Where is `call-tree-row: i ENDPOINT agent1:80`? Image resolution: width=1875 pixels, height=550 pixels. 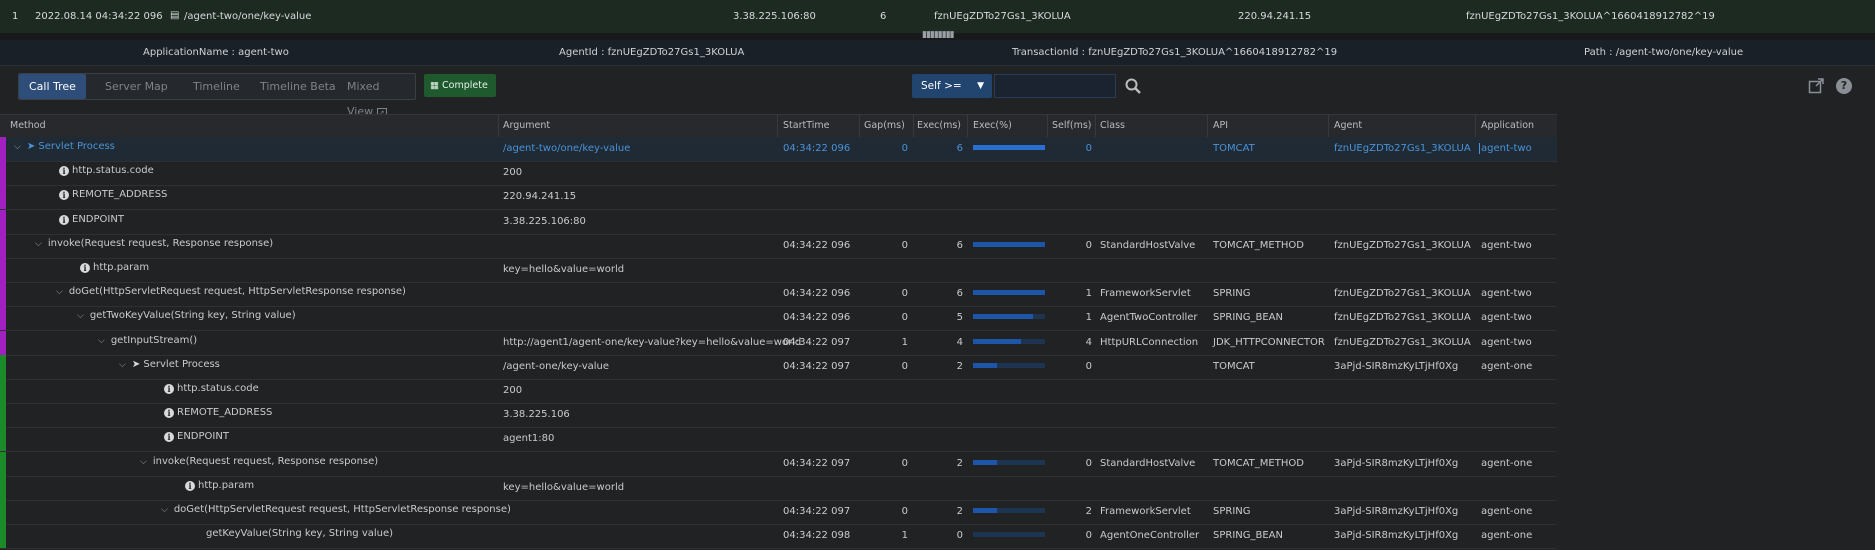 call-tree-row: i ENDPOINT agent1:80 is located at coordinates (778, 440).